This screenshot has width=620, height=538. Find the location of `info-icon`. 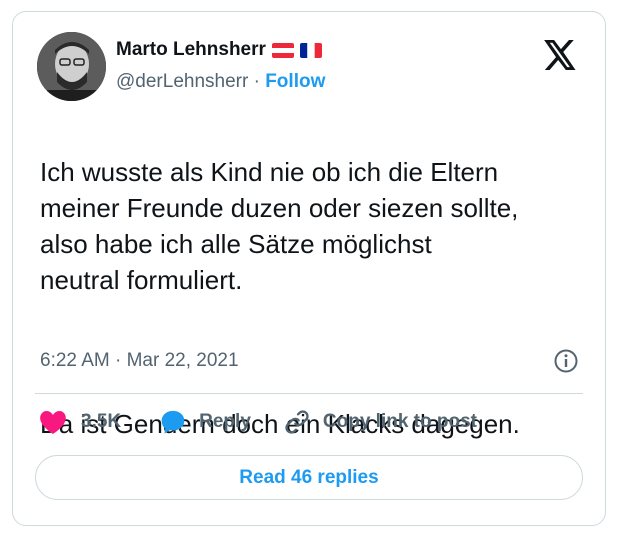

info-icon is located at coordinates (566, 361).